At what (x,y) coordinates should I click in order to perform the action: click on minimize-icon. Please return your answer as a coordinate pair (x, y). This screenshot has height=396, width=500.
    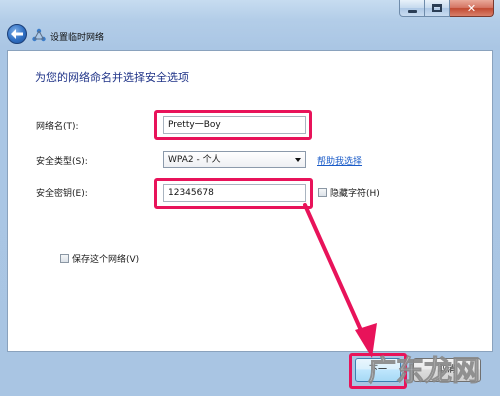
    Looking at the image, I should click on (412, 11).